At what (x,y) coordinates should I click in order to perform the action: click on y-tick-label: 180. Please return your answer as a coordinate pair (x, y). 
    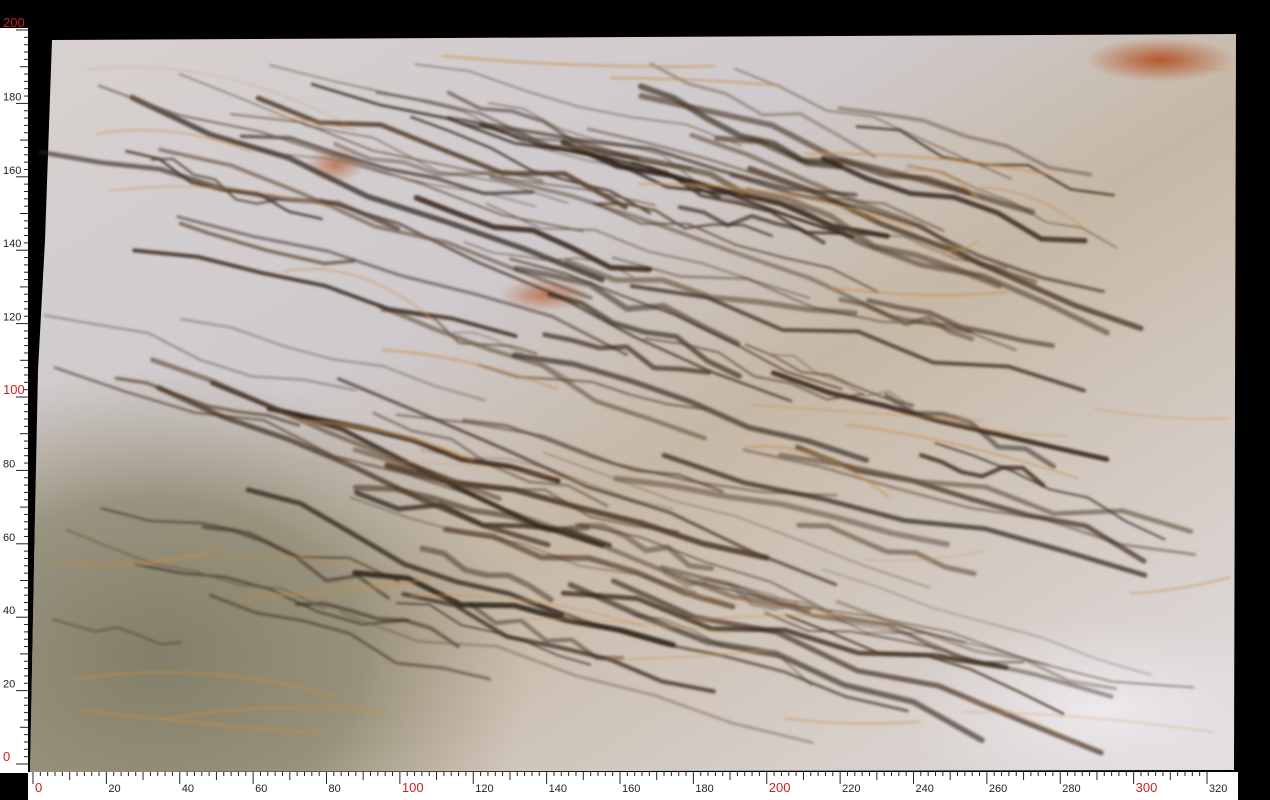
    Looking at the image, I should click on (12, 97).